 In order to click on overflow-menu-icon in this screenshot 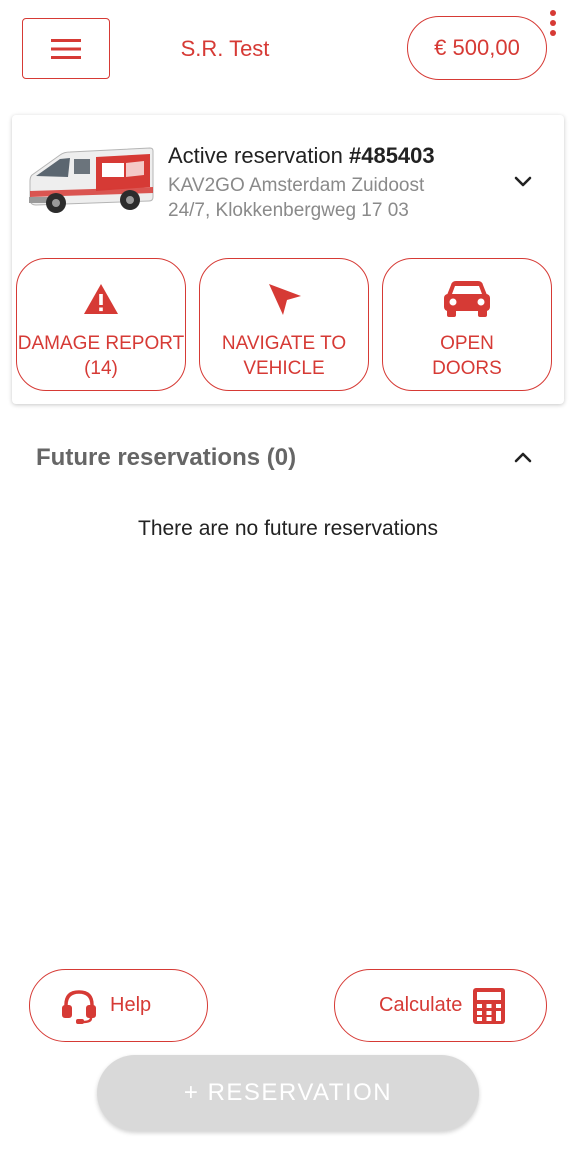, I will do `click(553, 23)`.